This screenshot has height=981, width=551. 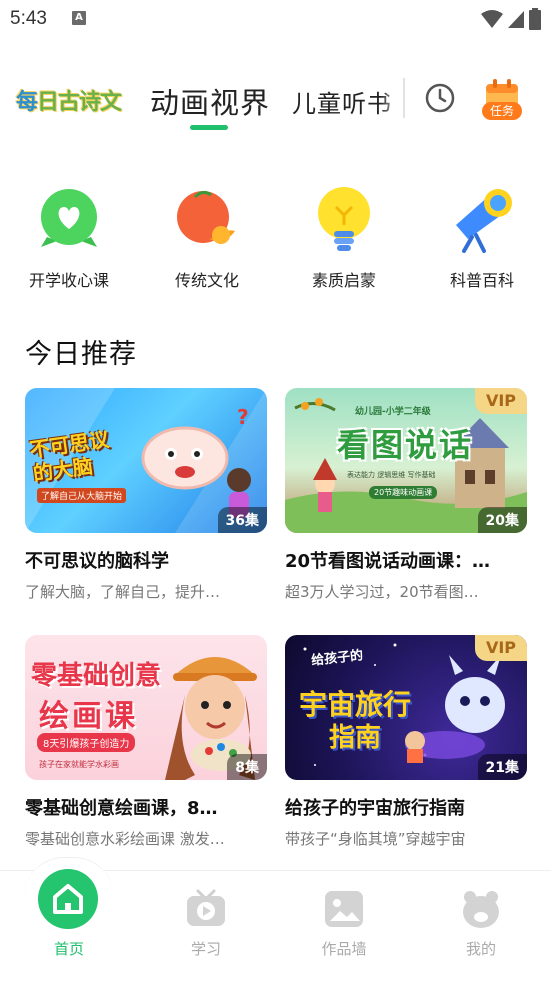 I want to click on active-tab-indicator, so click(x=209, y=127).